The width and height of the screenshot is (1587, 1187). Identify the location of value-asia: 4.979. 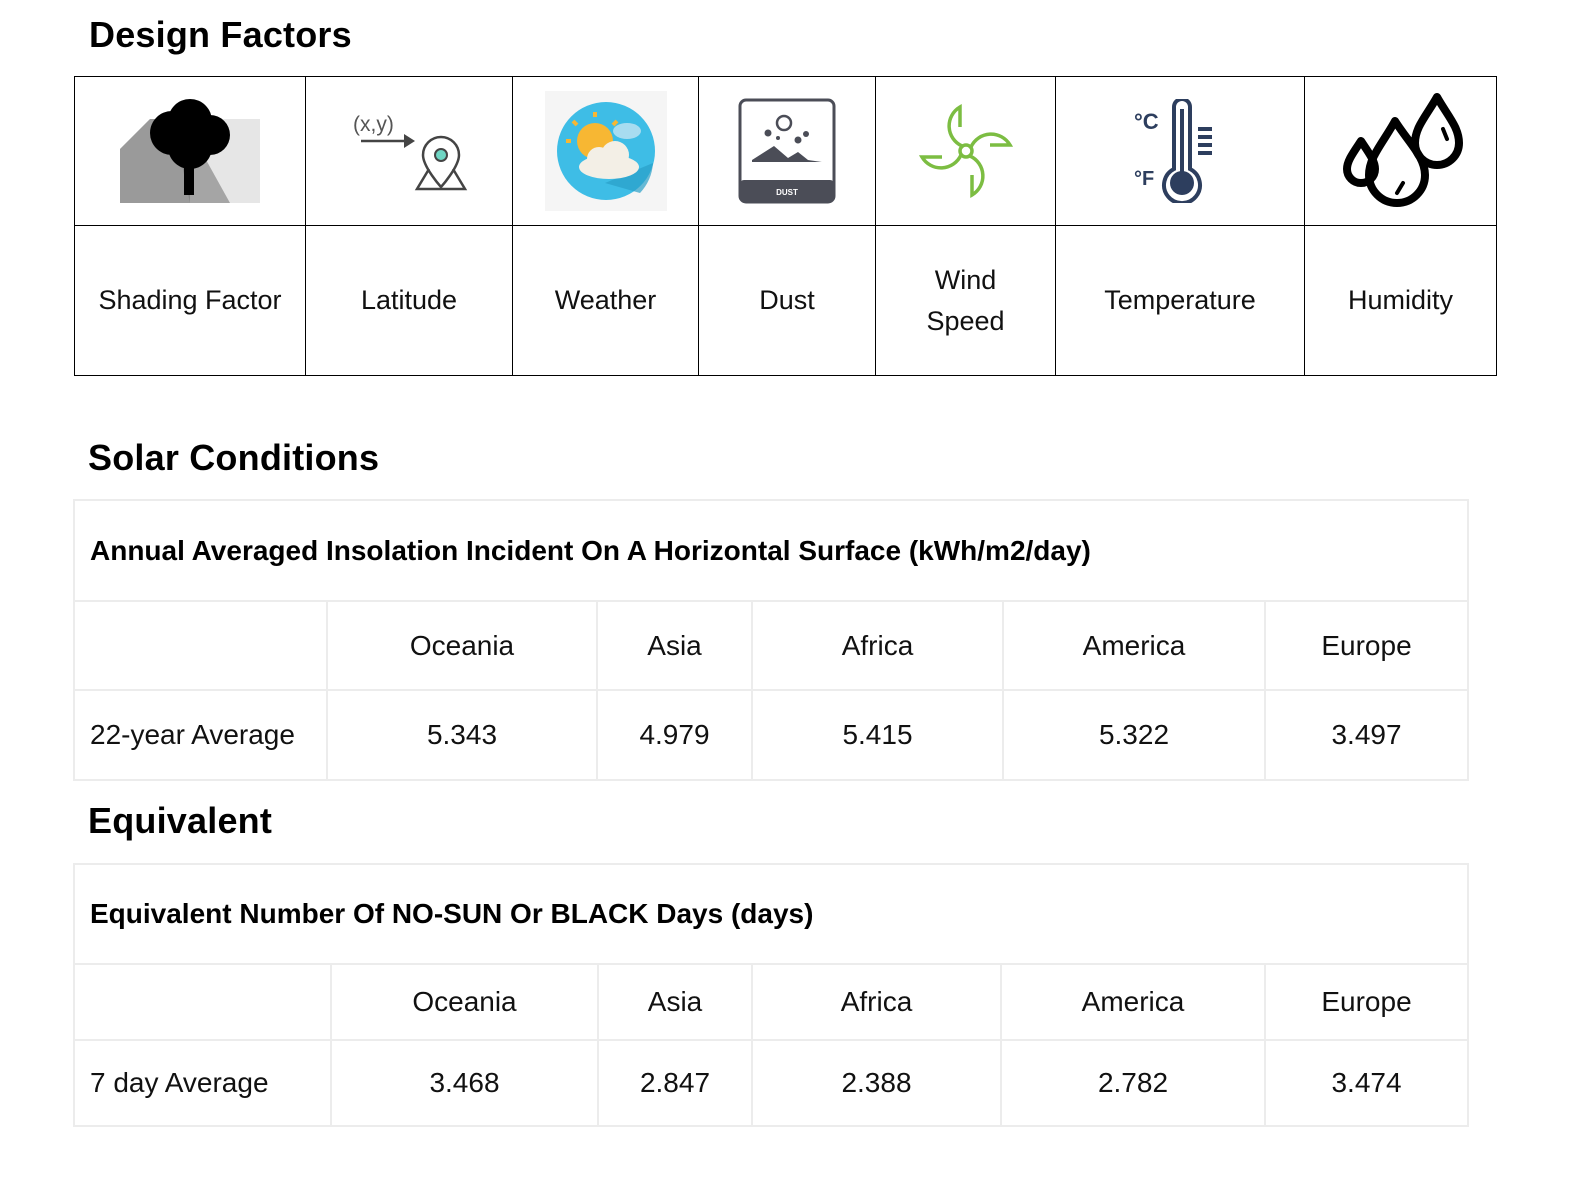
(674, 735).